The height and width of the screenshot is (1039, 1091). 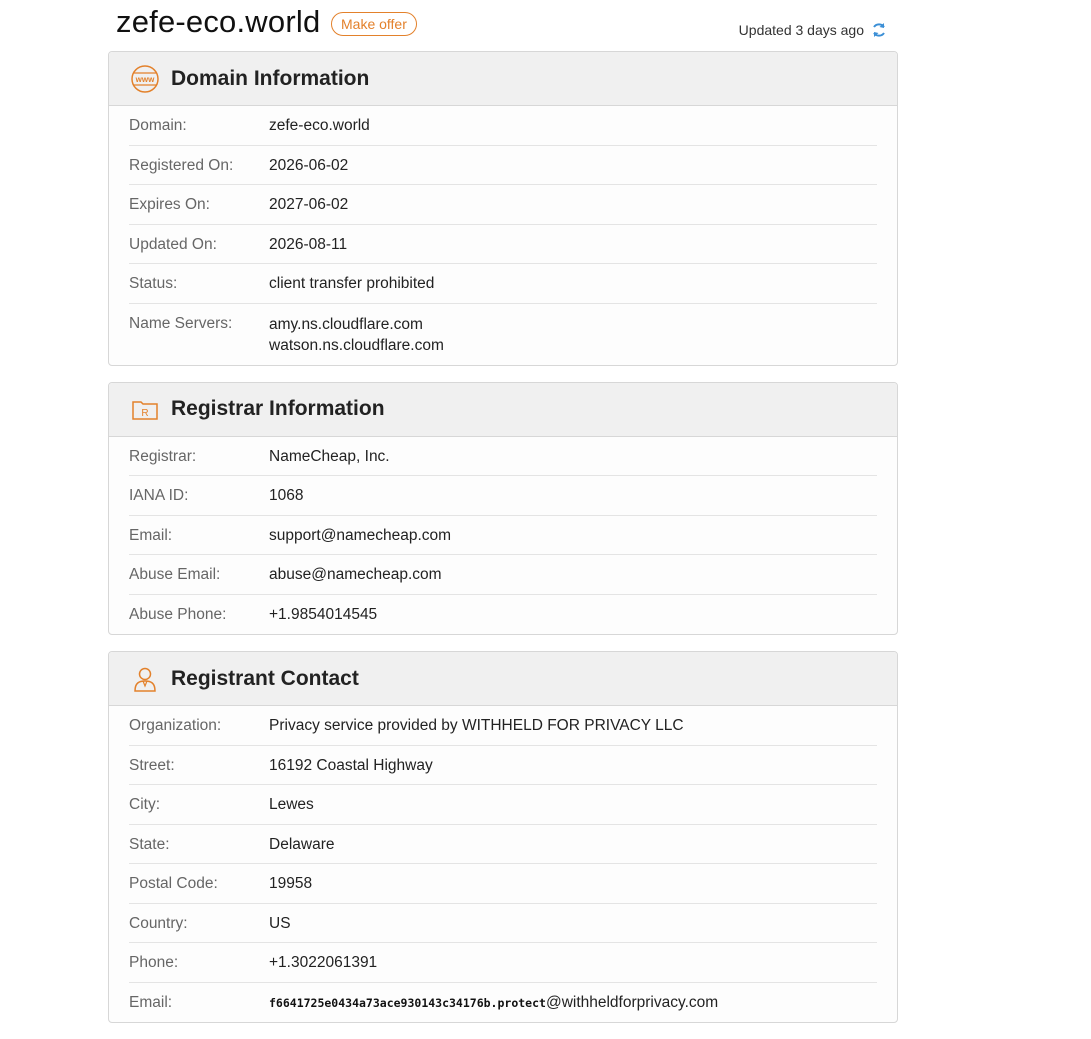 I want to click on card-title: Registrar Information, so click(x=278, y=408).